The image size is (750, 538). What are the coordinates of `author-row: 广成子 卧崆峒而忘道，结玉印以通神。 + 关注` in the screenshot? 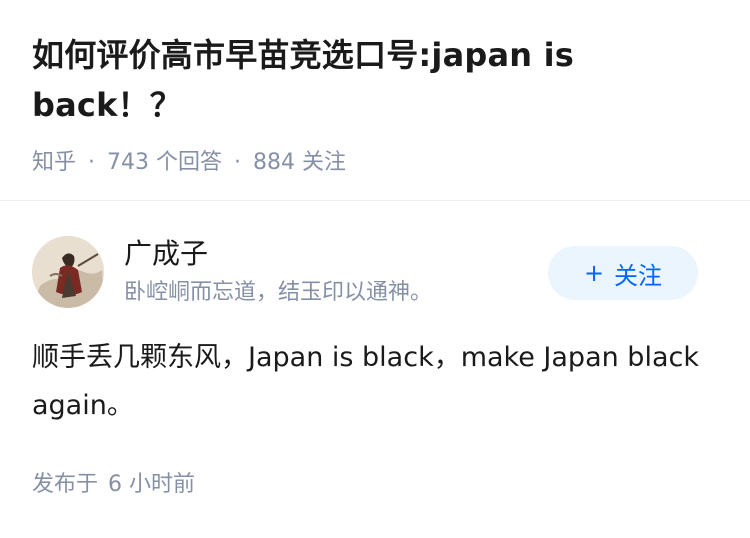 It's located at (377, 272).